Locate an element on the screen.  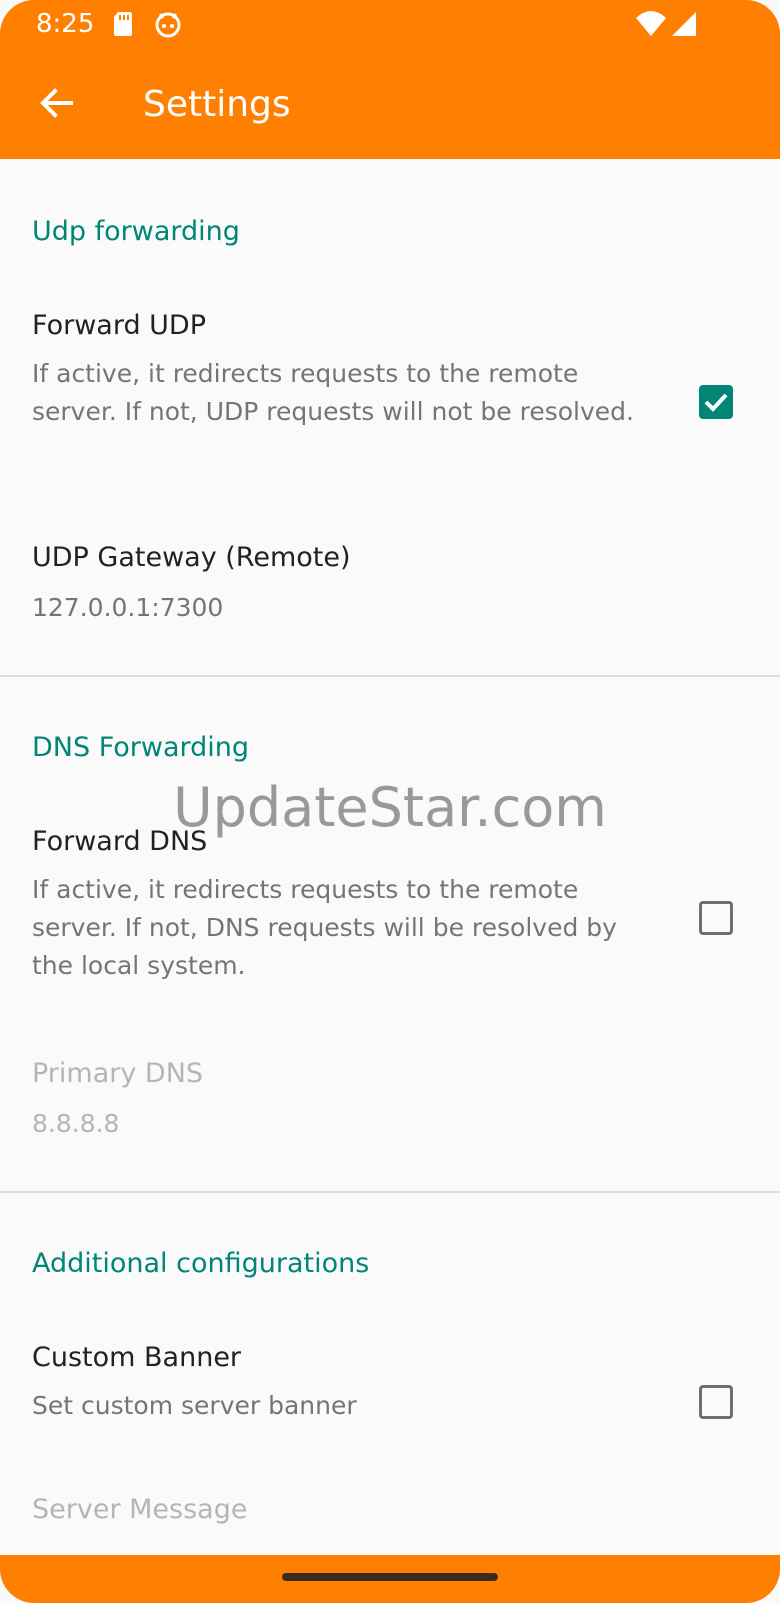
pref-title: Primary DNS is located at coordinates (118, 1073).